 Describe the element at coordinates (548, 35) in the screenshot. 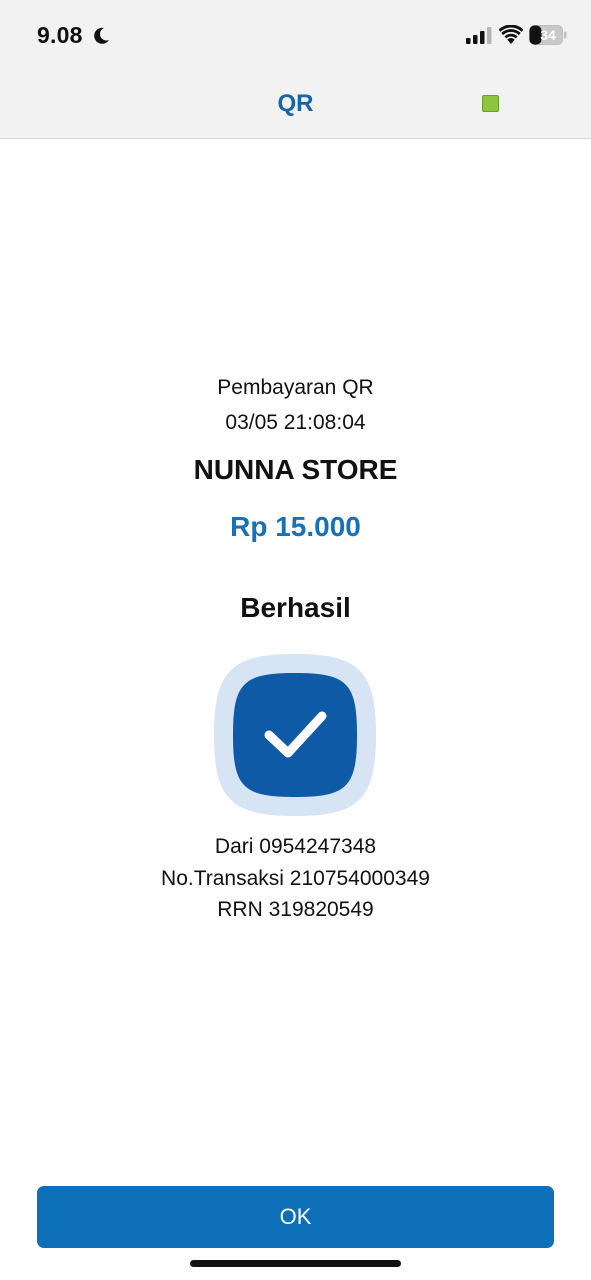

I see `battery-level: 34` at that location.